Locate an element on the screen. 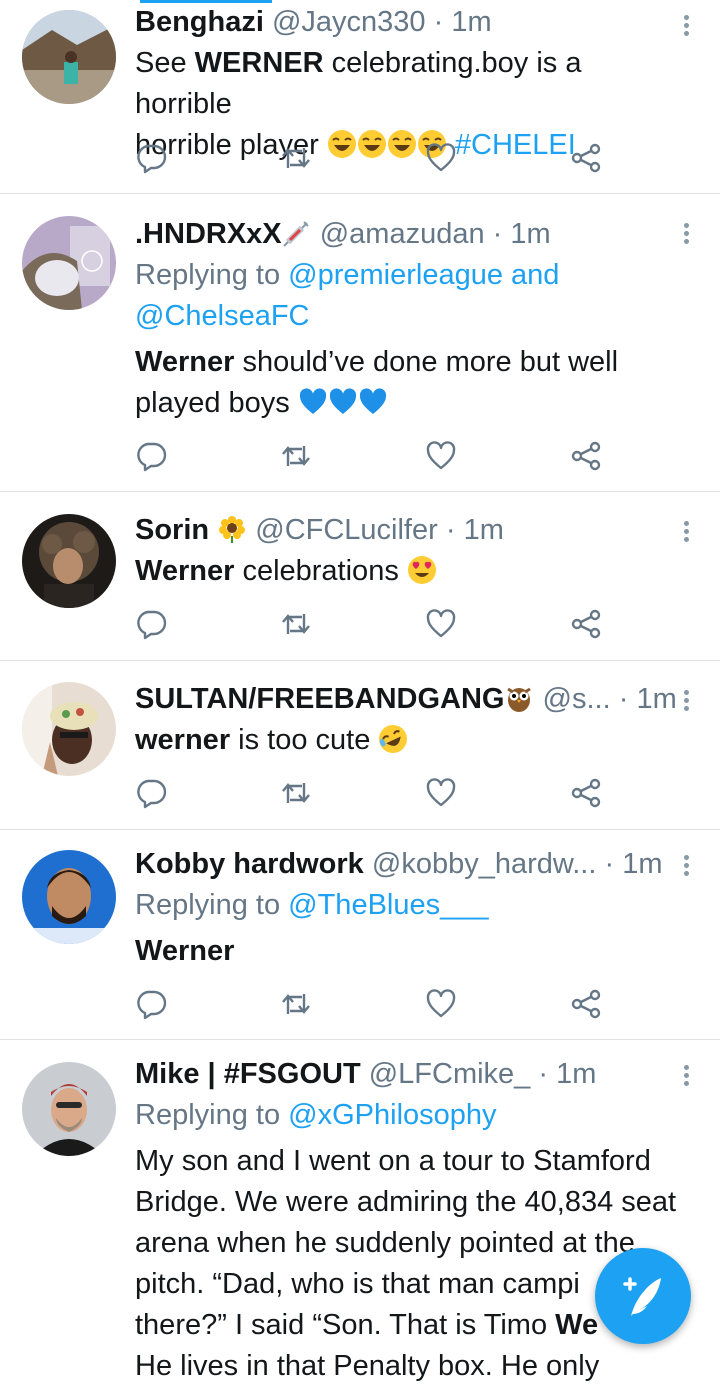 The height and width of the screenshot is (1387, 720). display-name: Sorin is located at coordinates (172, 530).